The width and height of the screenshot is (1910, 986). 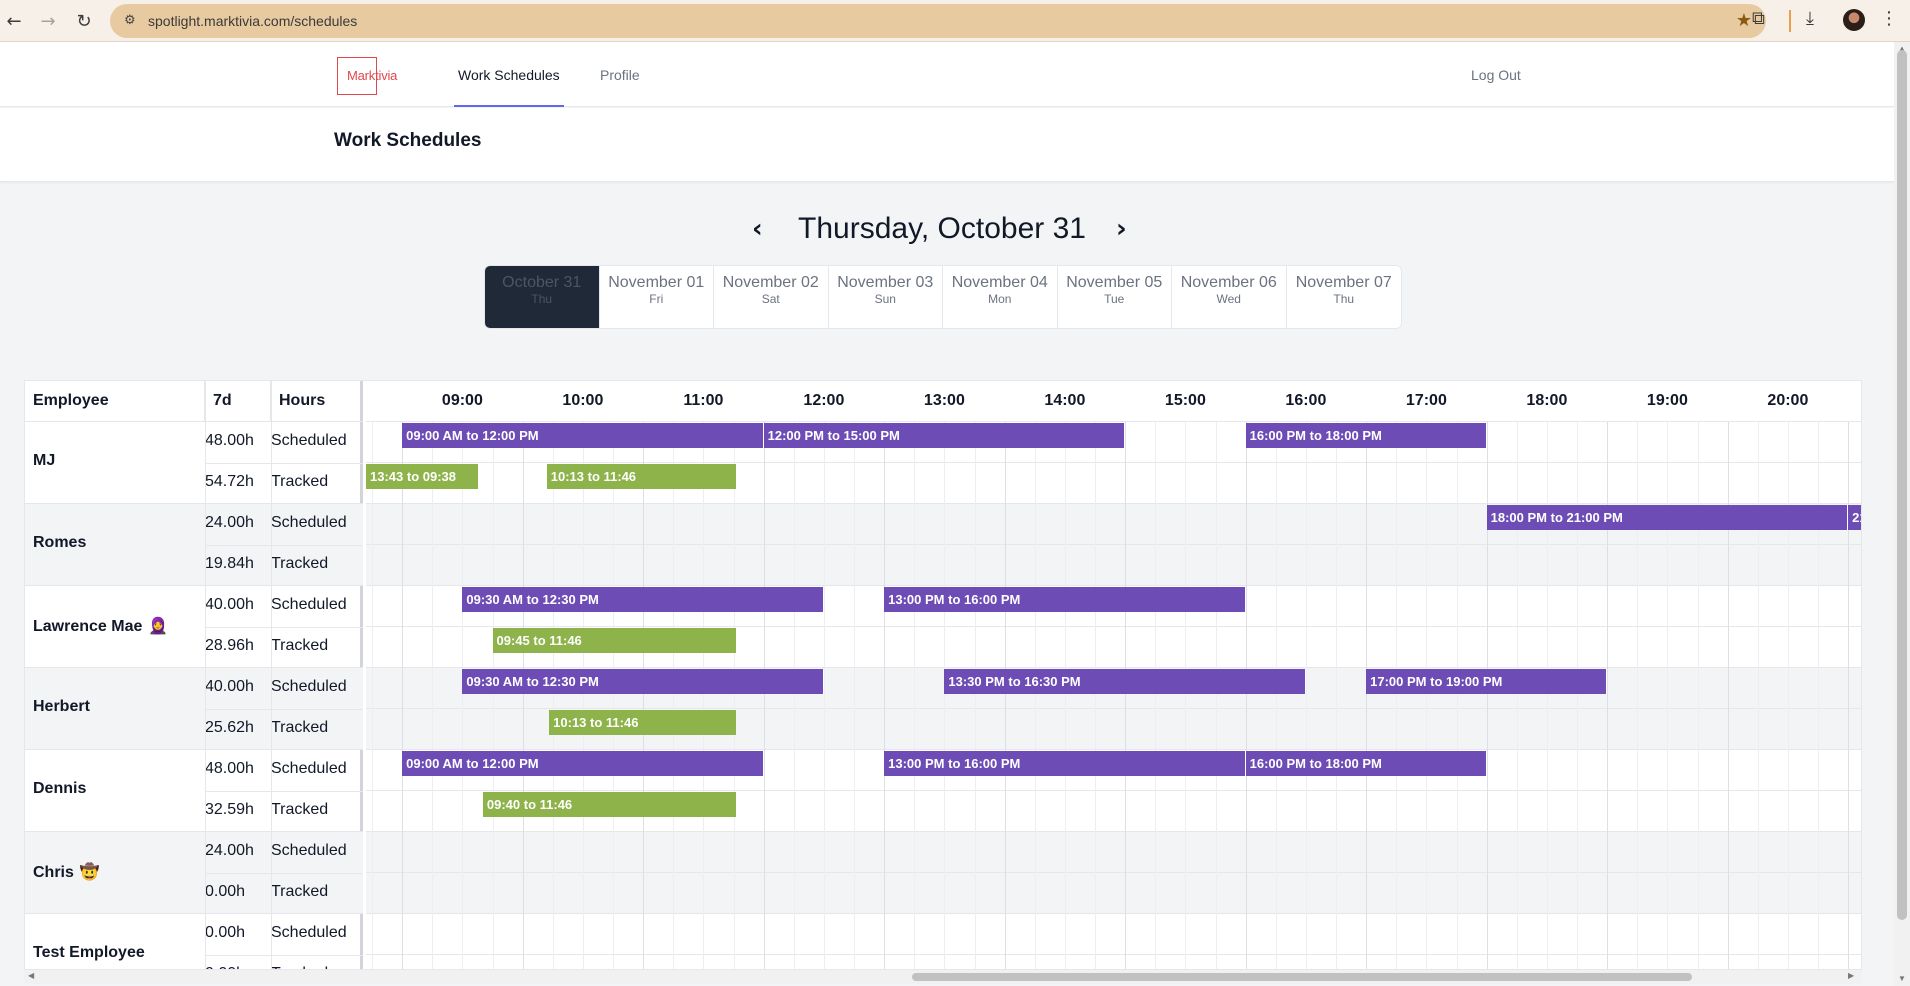 What do you see at coordinates (886, 297) in the screenshot?
I see `day-tab: November 03 Sun` at bounding box center [886, 297].